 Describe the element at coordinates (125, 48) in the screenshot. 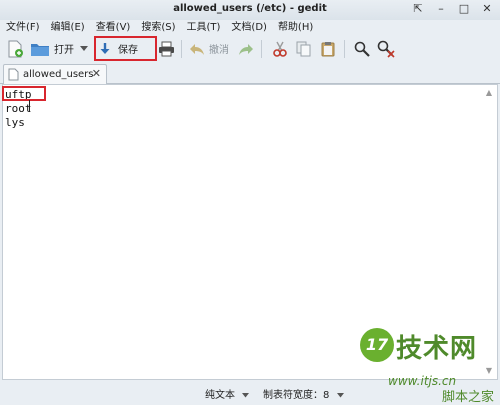

I see `save-highlight-box` at that location.